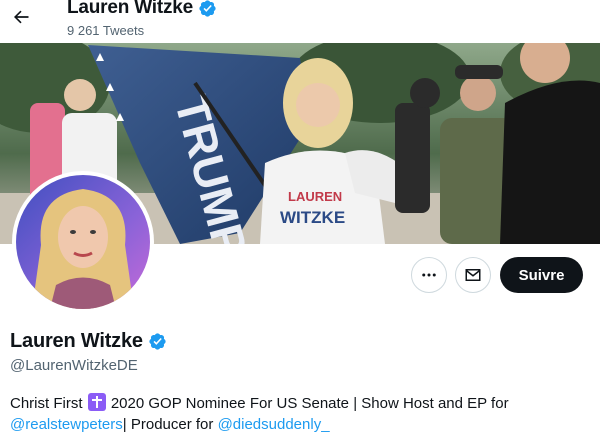 This screenshot has height=436, width=600. I want to click on message-button, so click(473, 275).